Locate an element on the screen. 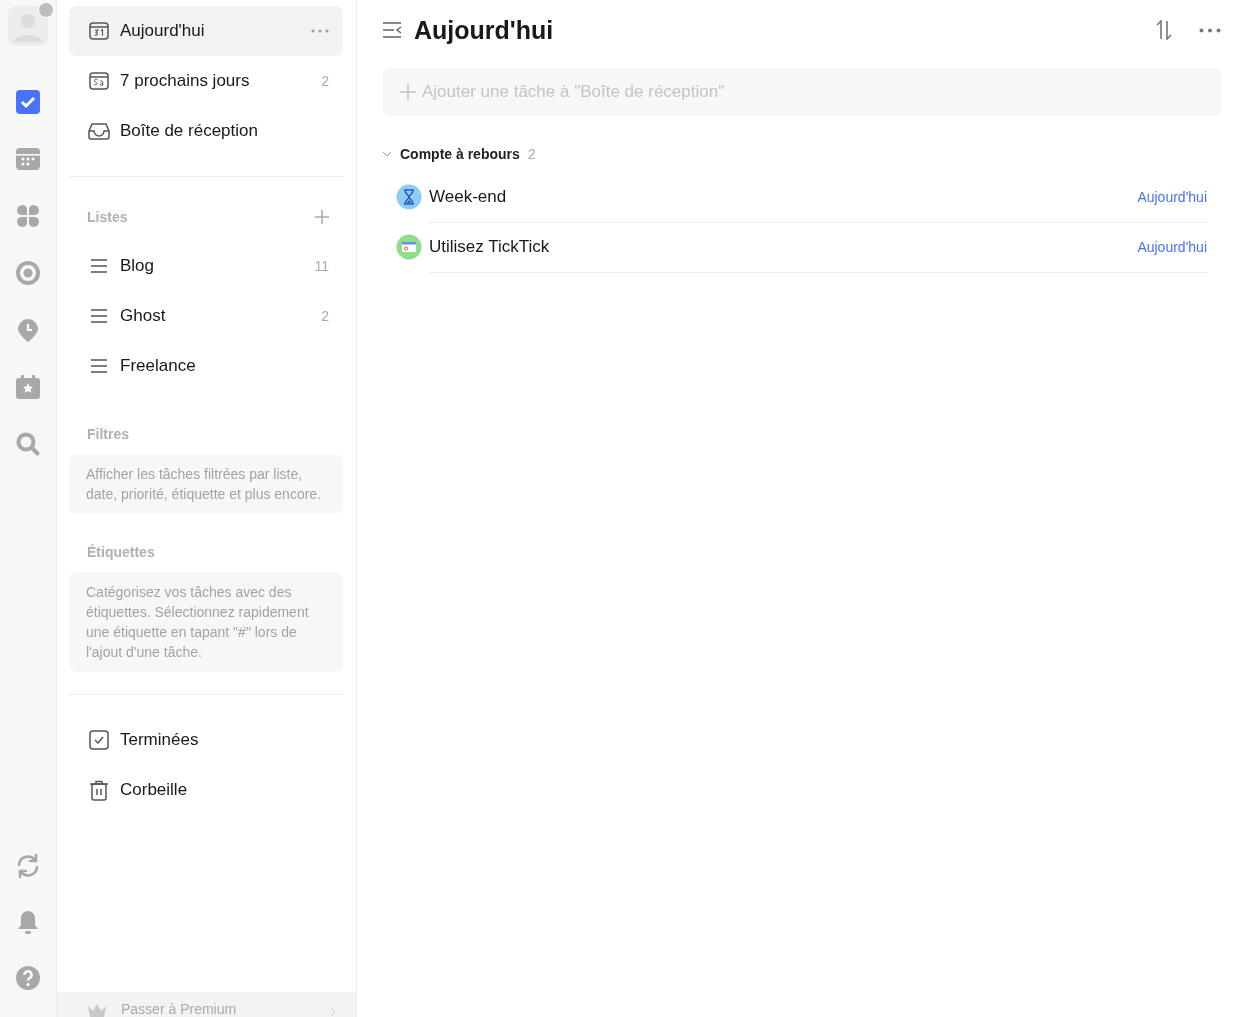 Image resolution: width=1241 pixels, height=1017 pixels. section-title: Étiquettes is located at coordinates (121, 552).